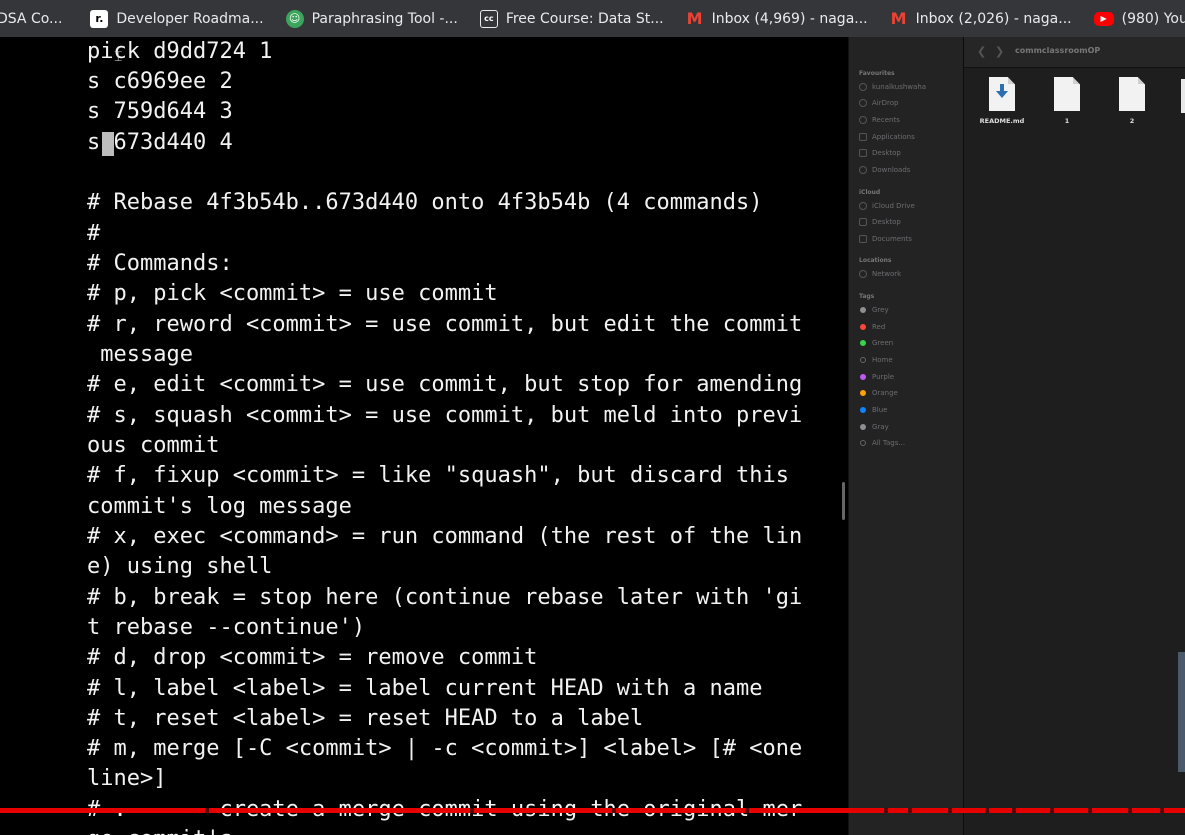  I want to click on gmail-icon: M, so click(694, 18).